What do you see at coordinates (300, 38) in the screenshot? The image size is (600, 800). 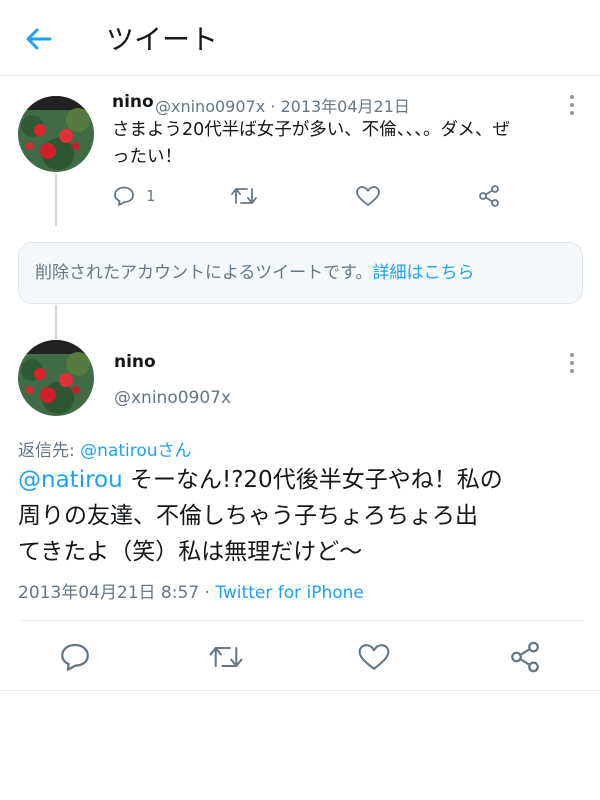 I see `top-bar: ツイート` at bounding box center [300, 38].